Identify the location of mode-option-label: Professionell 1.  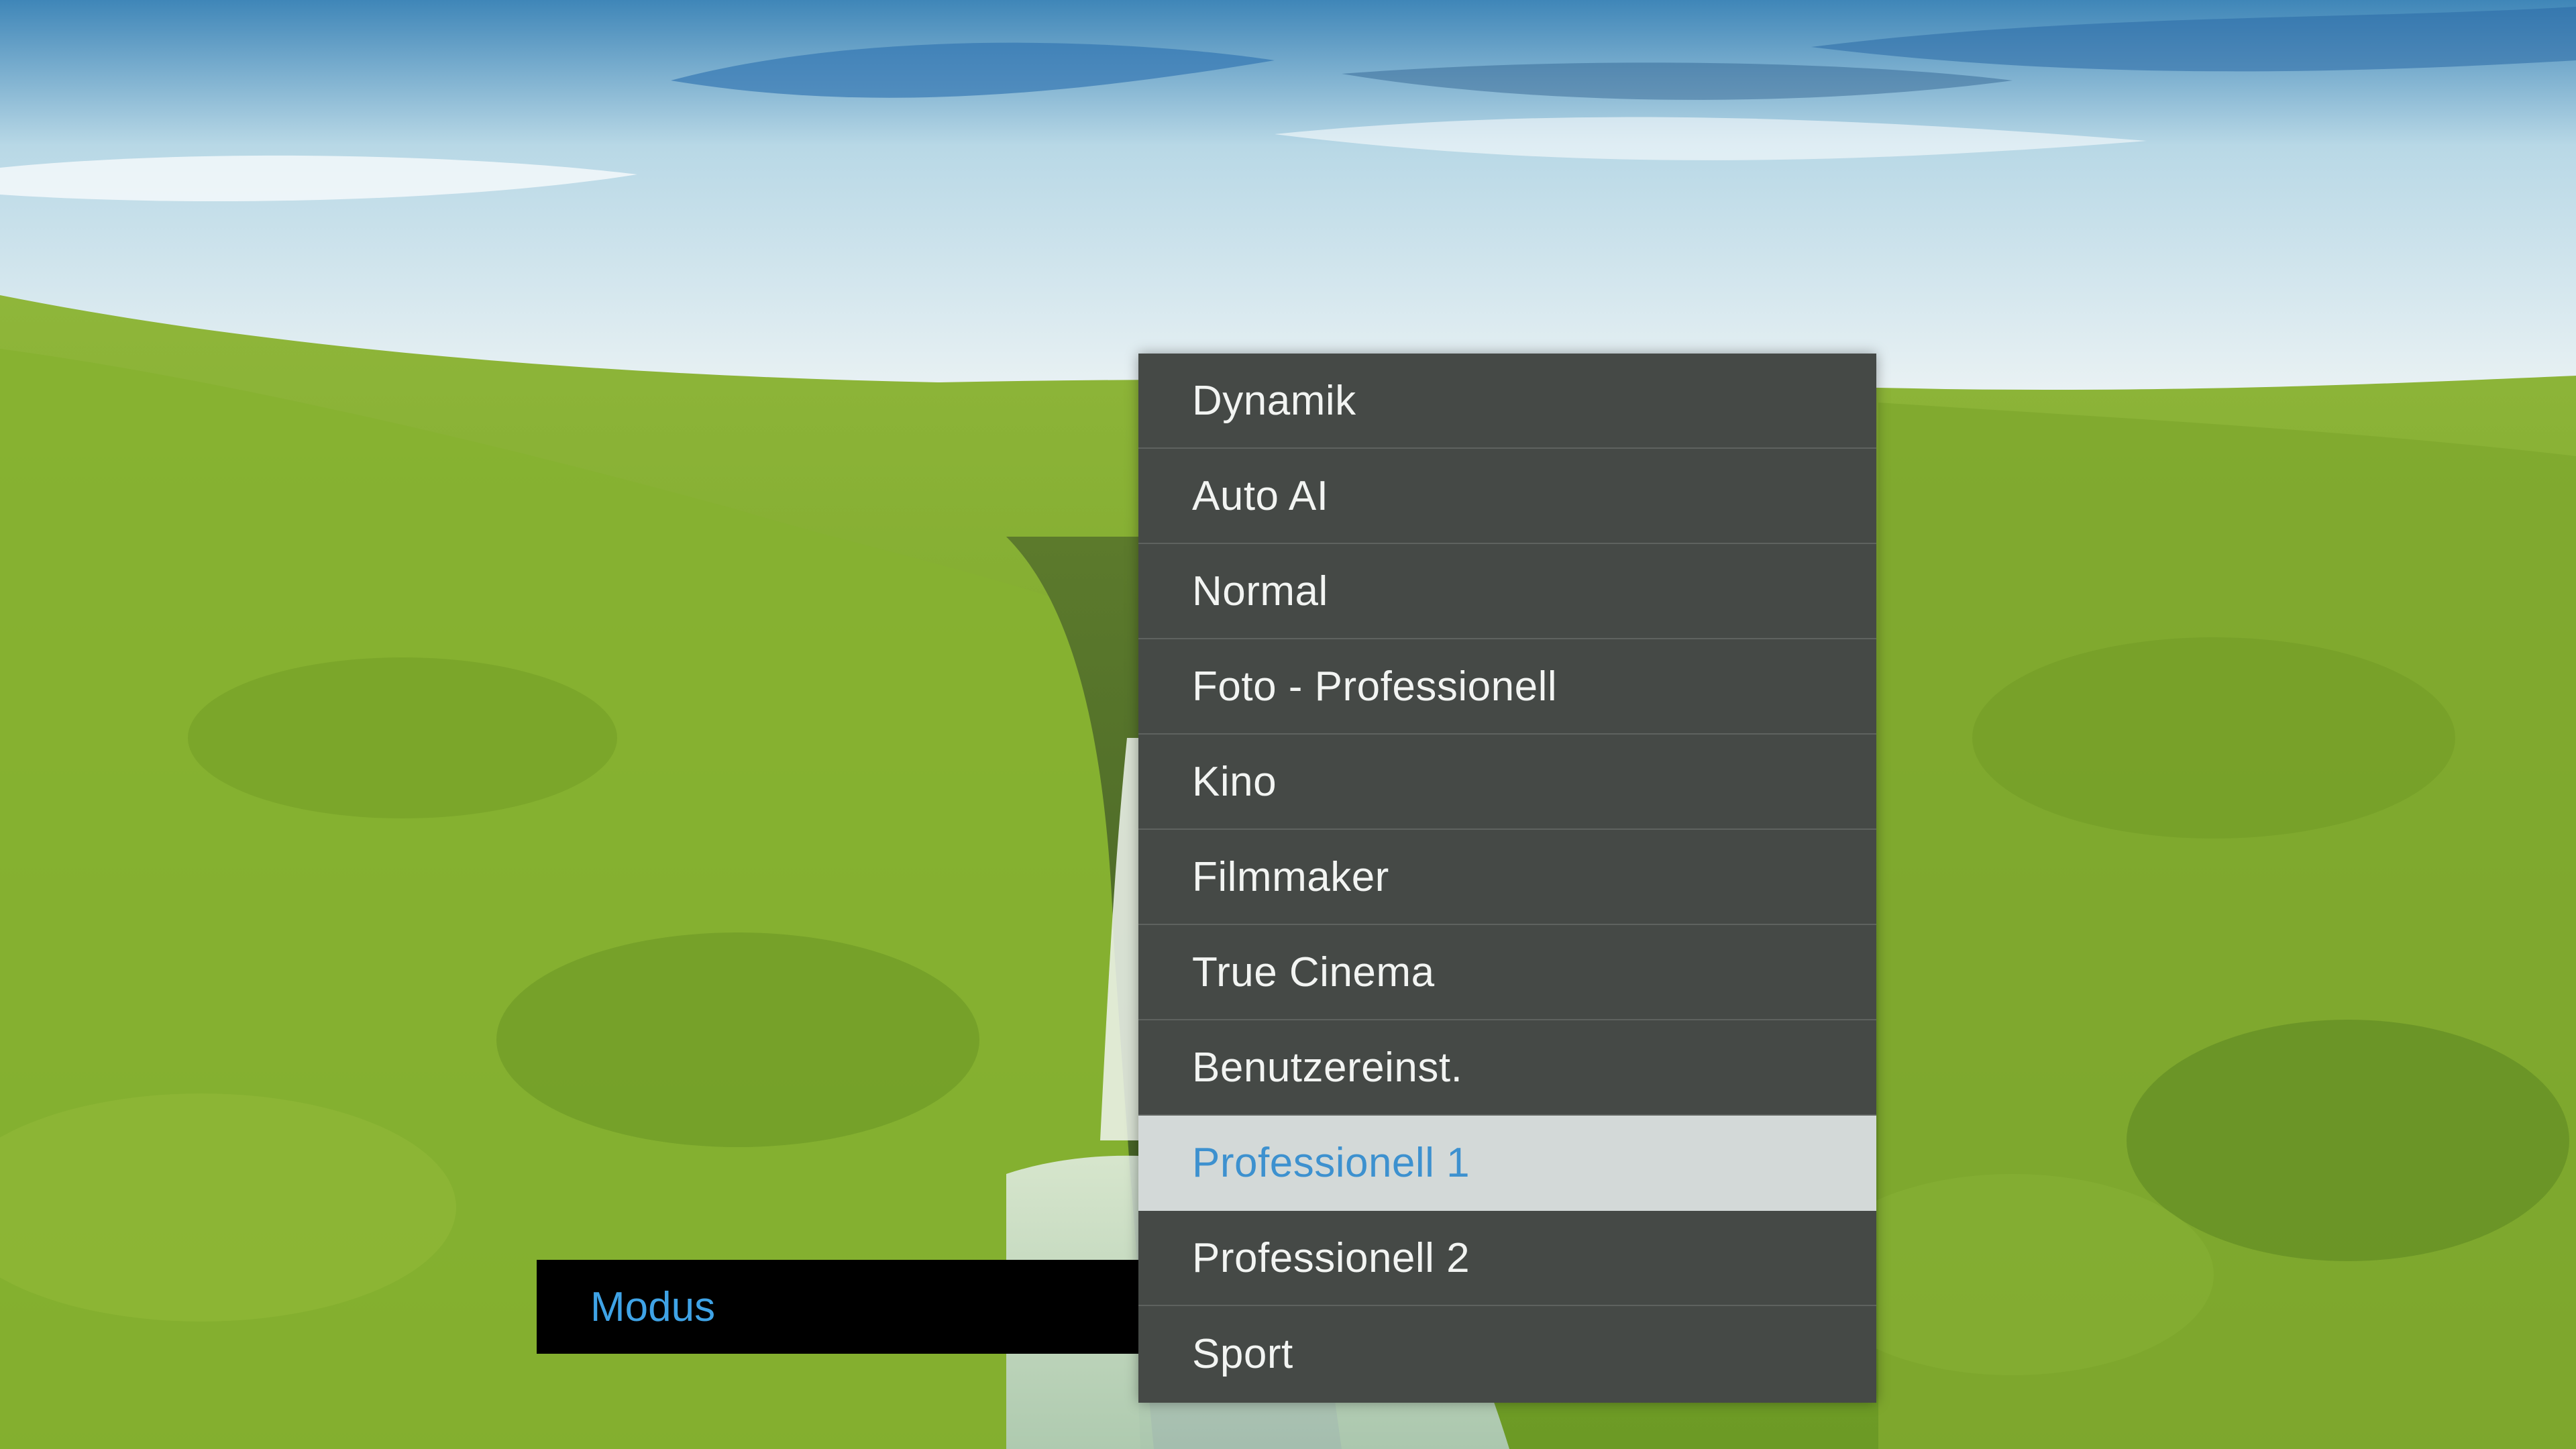
(1331, 1162).